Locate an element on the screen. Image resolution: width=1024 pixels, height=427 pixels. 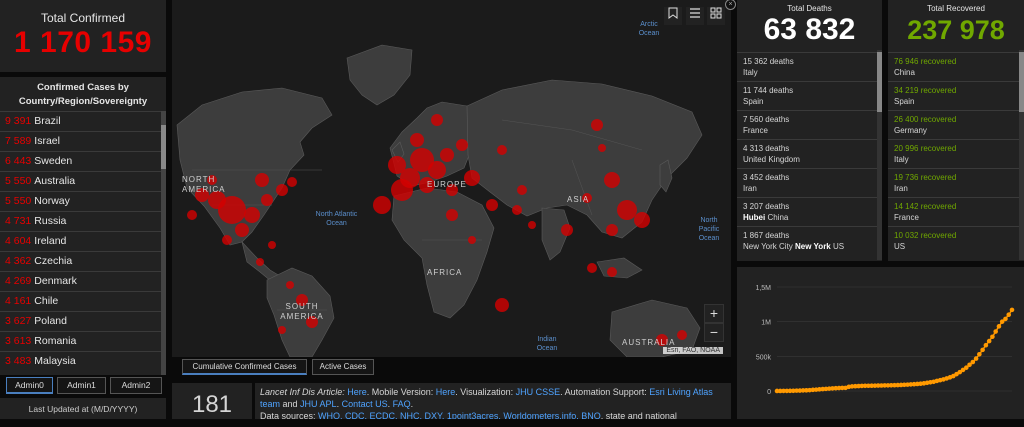
total-recovered-value: 237 978 is located at coordinates (956, 30).